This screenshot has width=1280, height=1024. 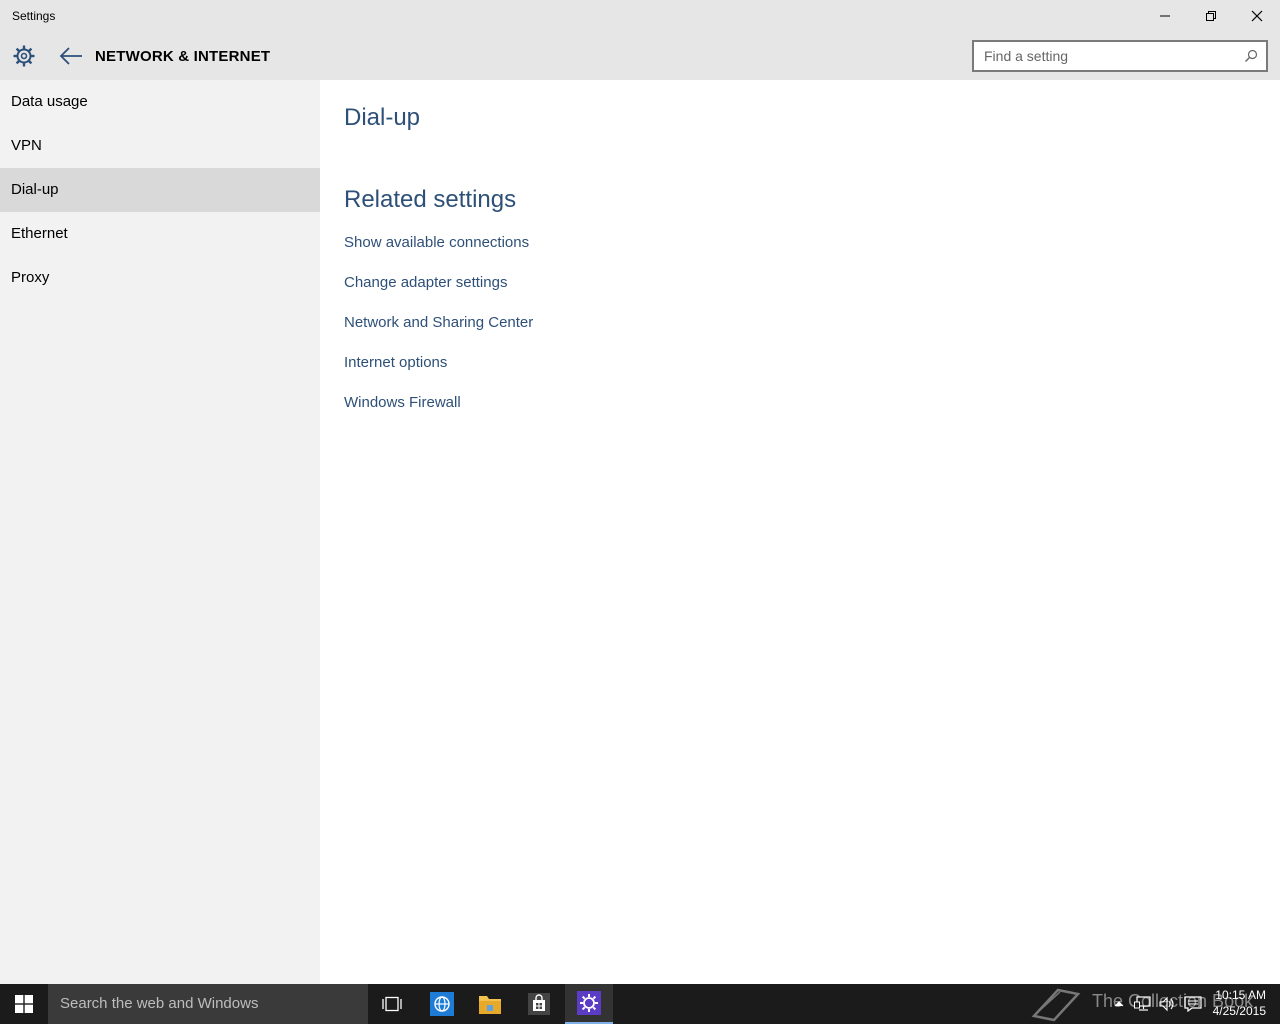 I want to click on minimize-icon, so click(x=1165, y=16).